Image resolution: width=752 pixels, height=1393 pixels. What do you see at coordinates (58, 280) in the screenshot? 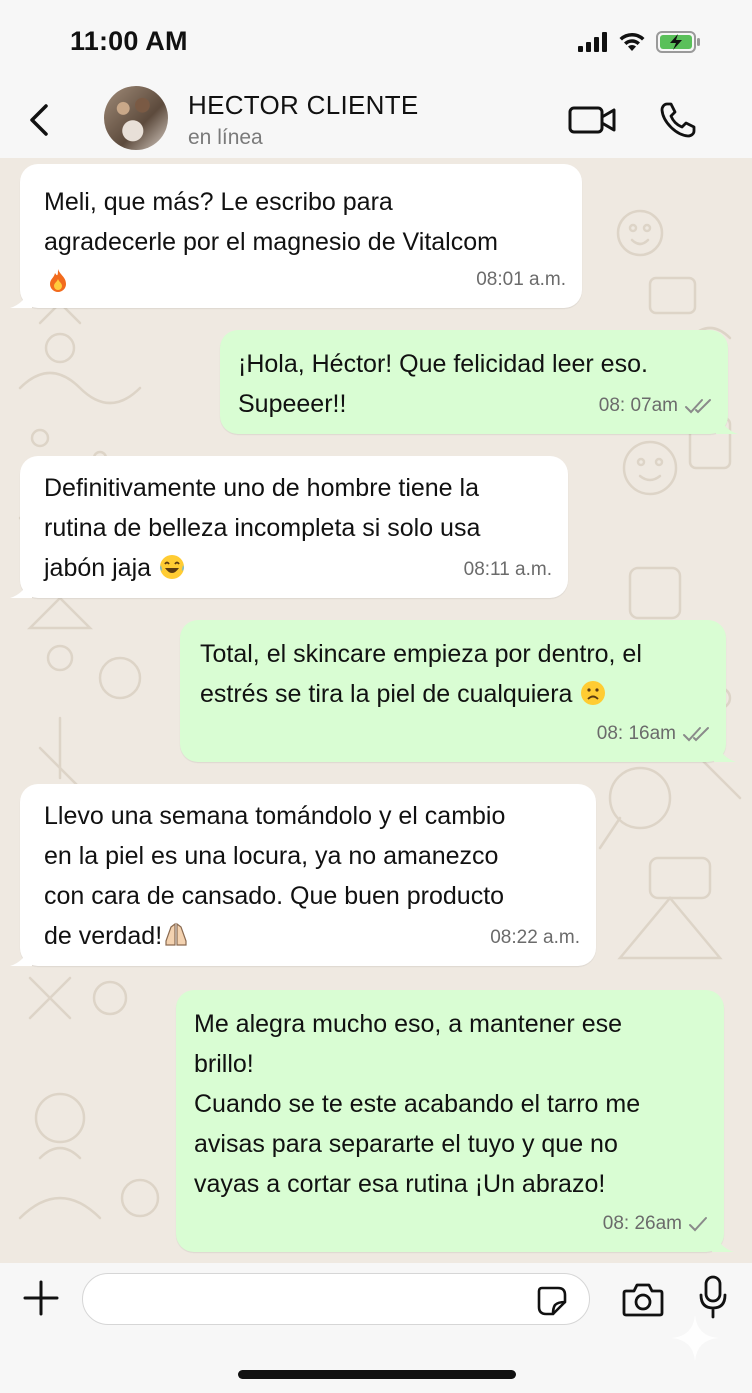
I see `fire-emoji` at bounding box center [58, 280].